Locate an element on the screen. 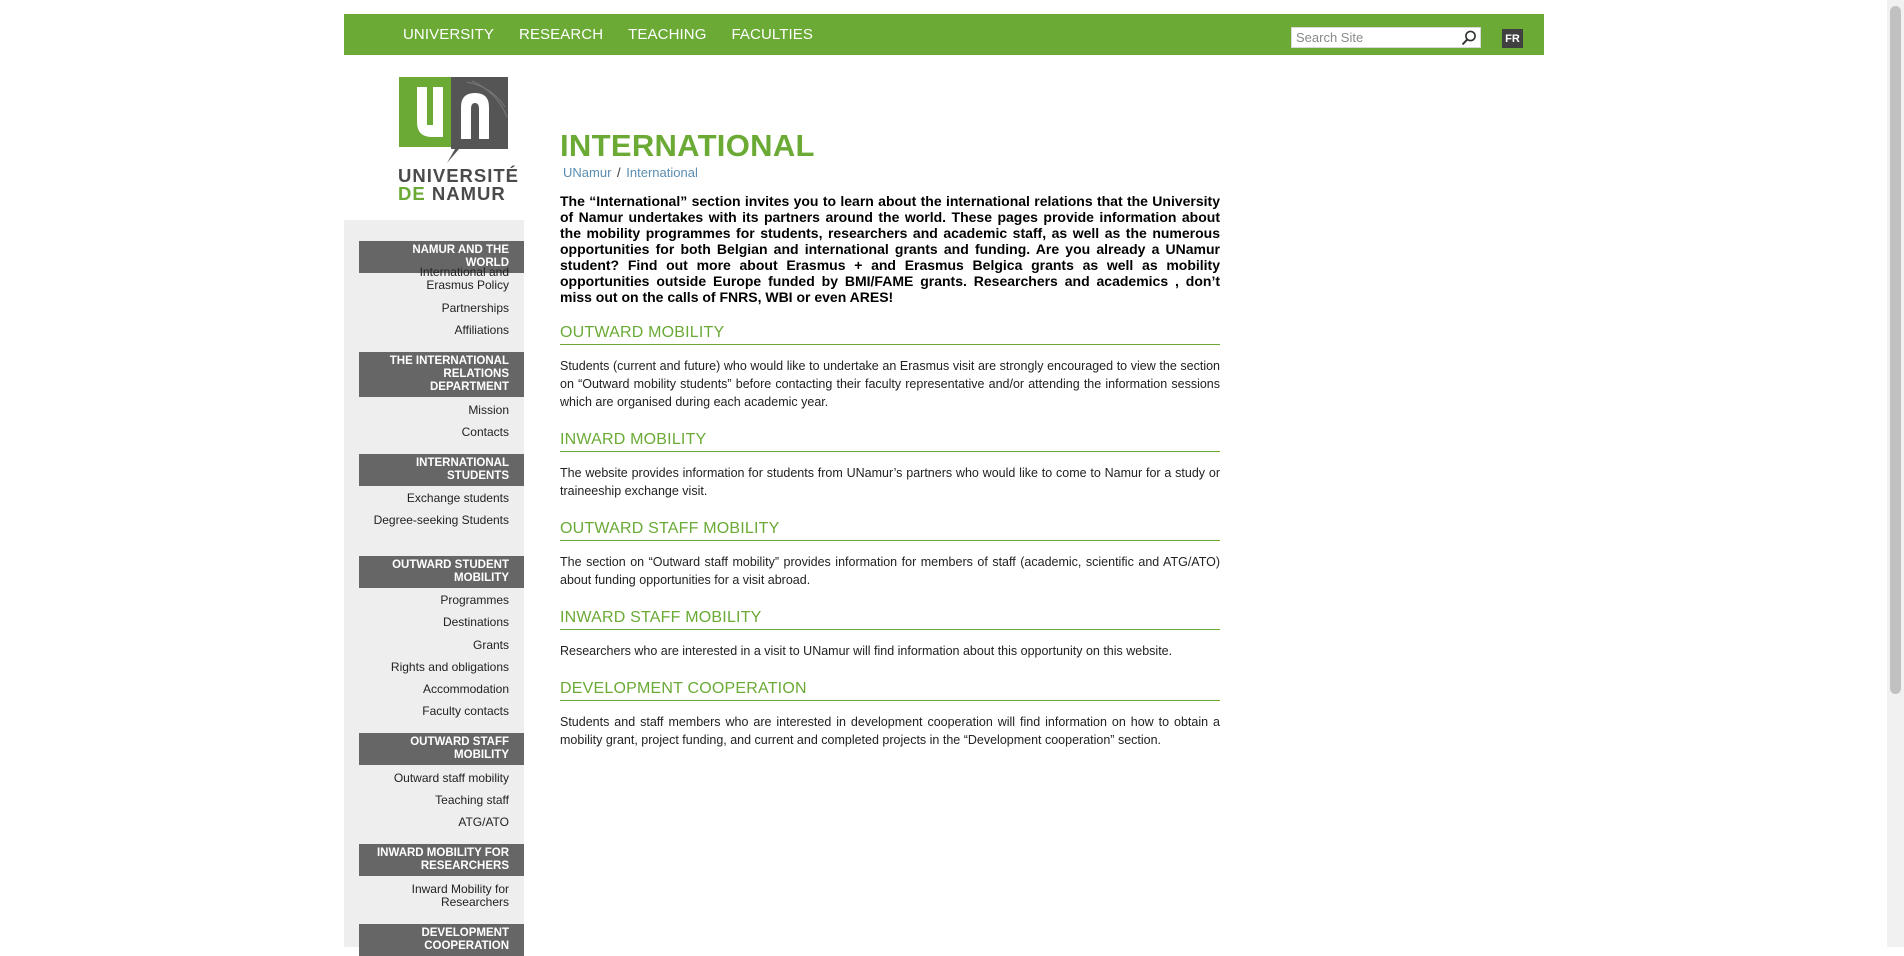  sidebar-item-accommodation: Accommodation is located at coordinates (439, 689).